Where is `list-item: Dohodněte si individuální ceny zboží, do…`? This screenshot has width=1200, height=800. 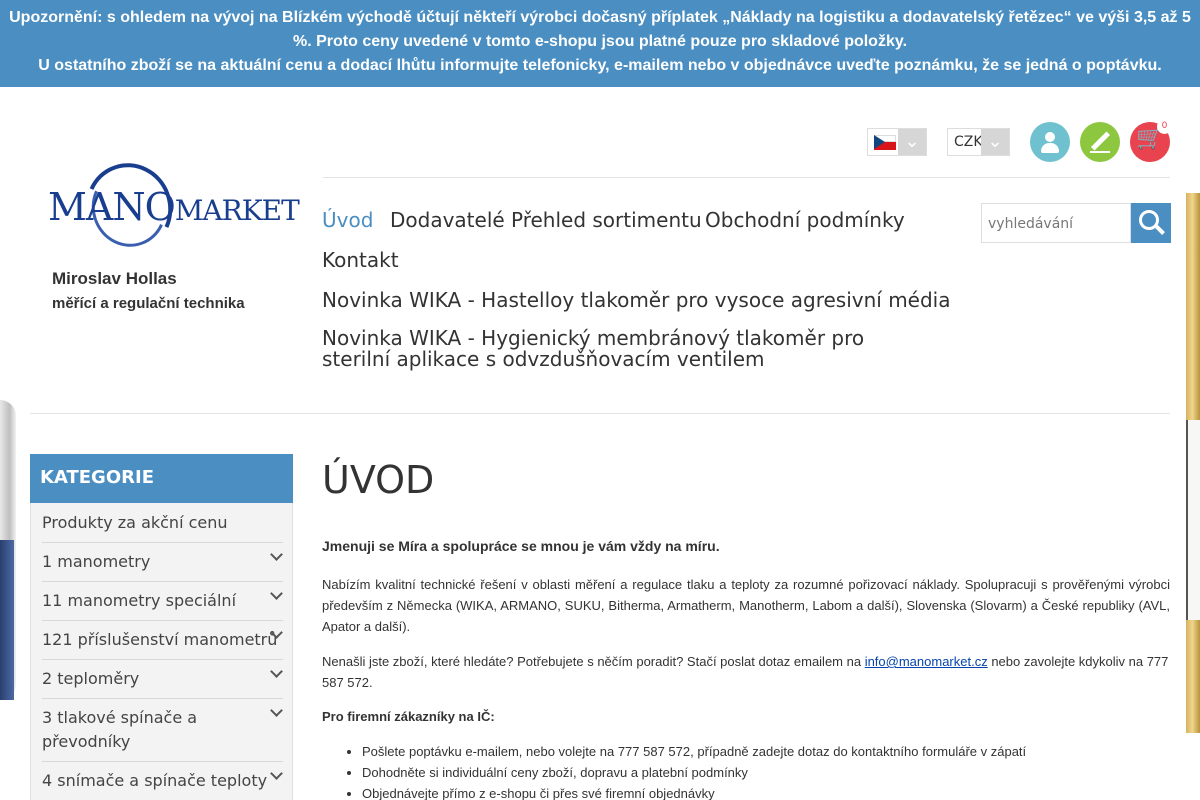 list-item: Dohodněte si individuální ceny zboží, do… is located at coordinates (762, 772).